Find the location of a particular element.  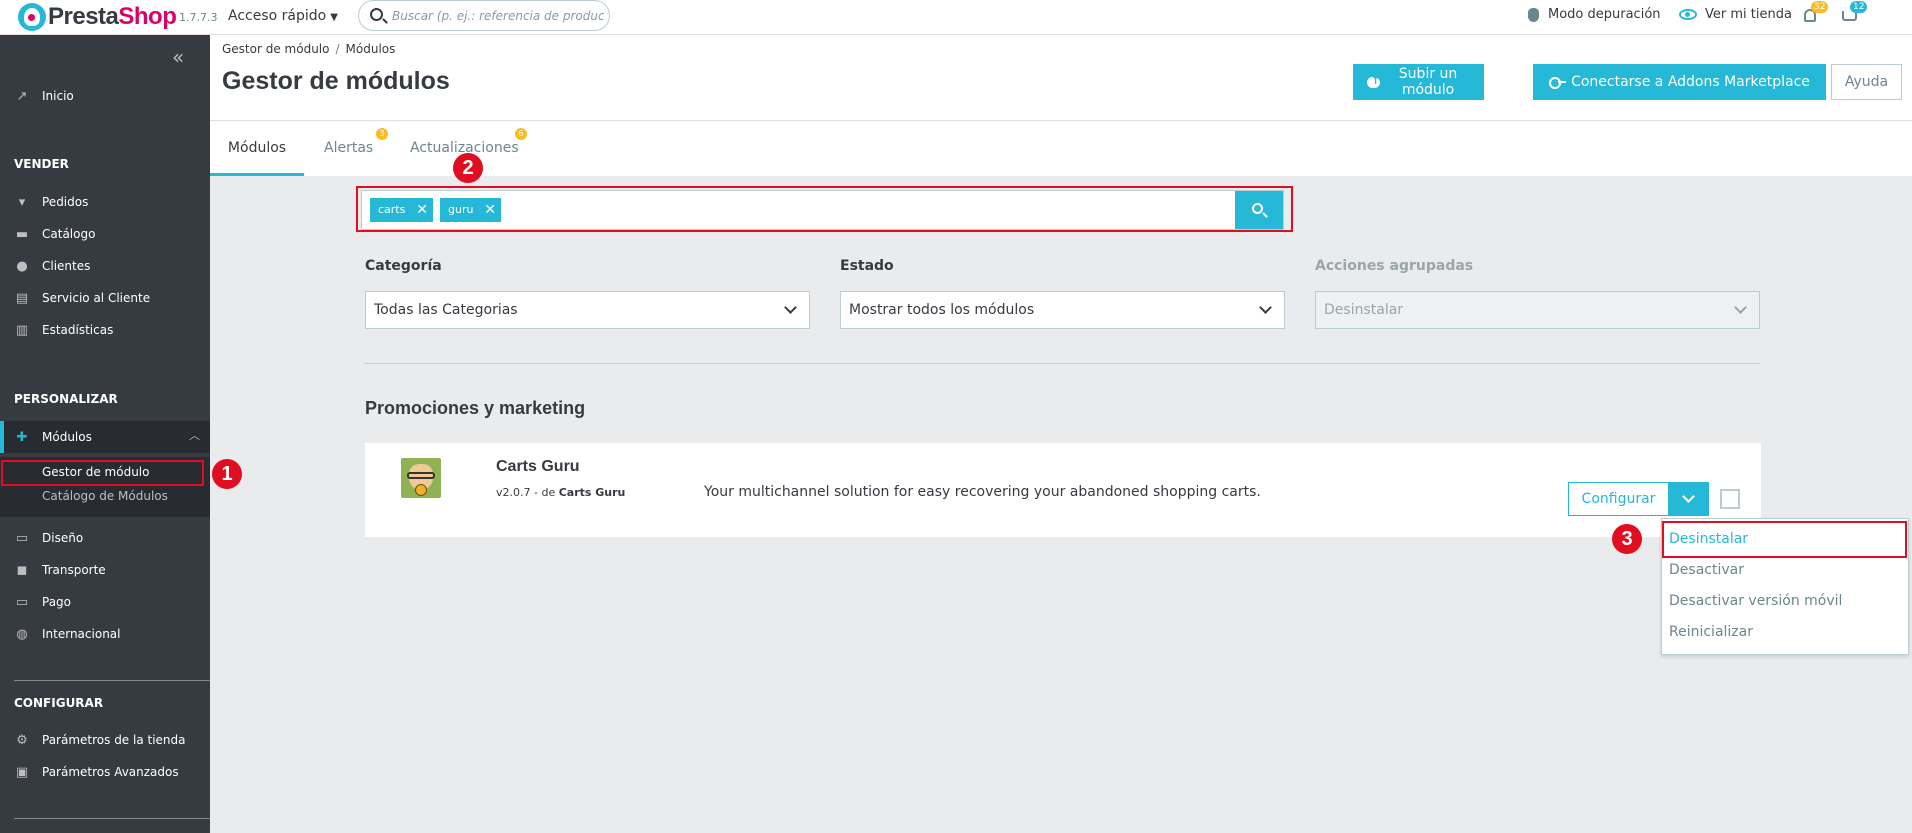

tab-alertas: Alertas is located at coordinates (348, 148).